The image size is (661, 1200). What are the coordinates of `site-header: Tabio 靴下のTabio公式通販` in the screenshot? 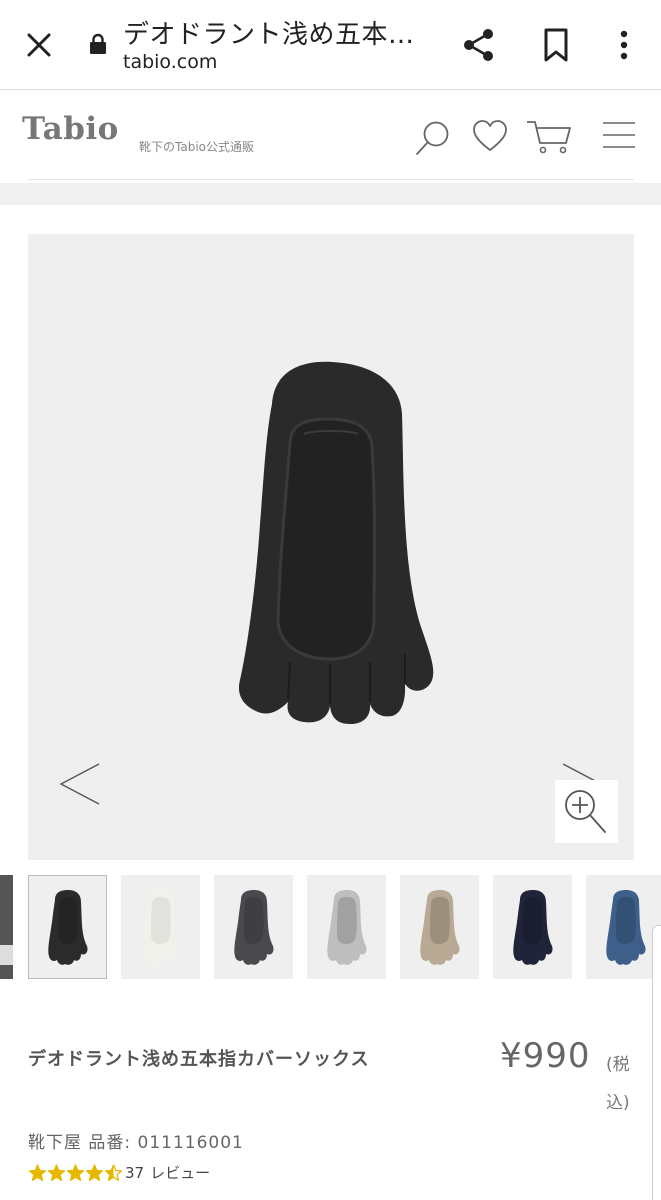 It's located at (330, 137).